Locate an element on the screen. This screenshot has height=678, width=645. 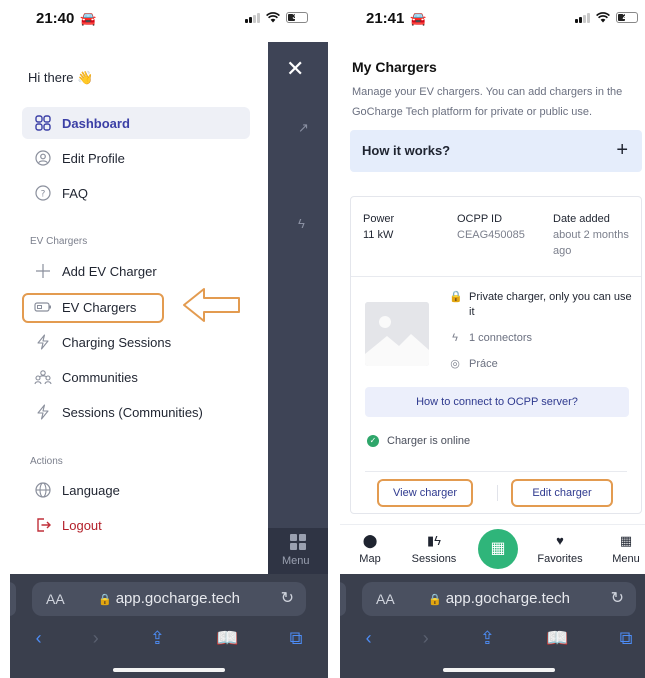
nav-dashboard-label: Dashboard is located at coordinates (96, 123).